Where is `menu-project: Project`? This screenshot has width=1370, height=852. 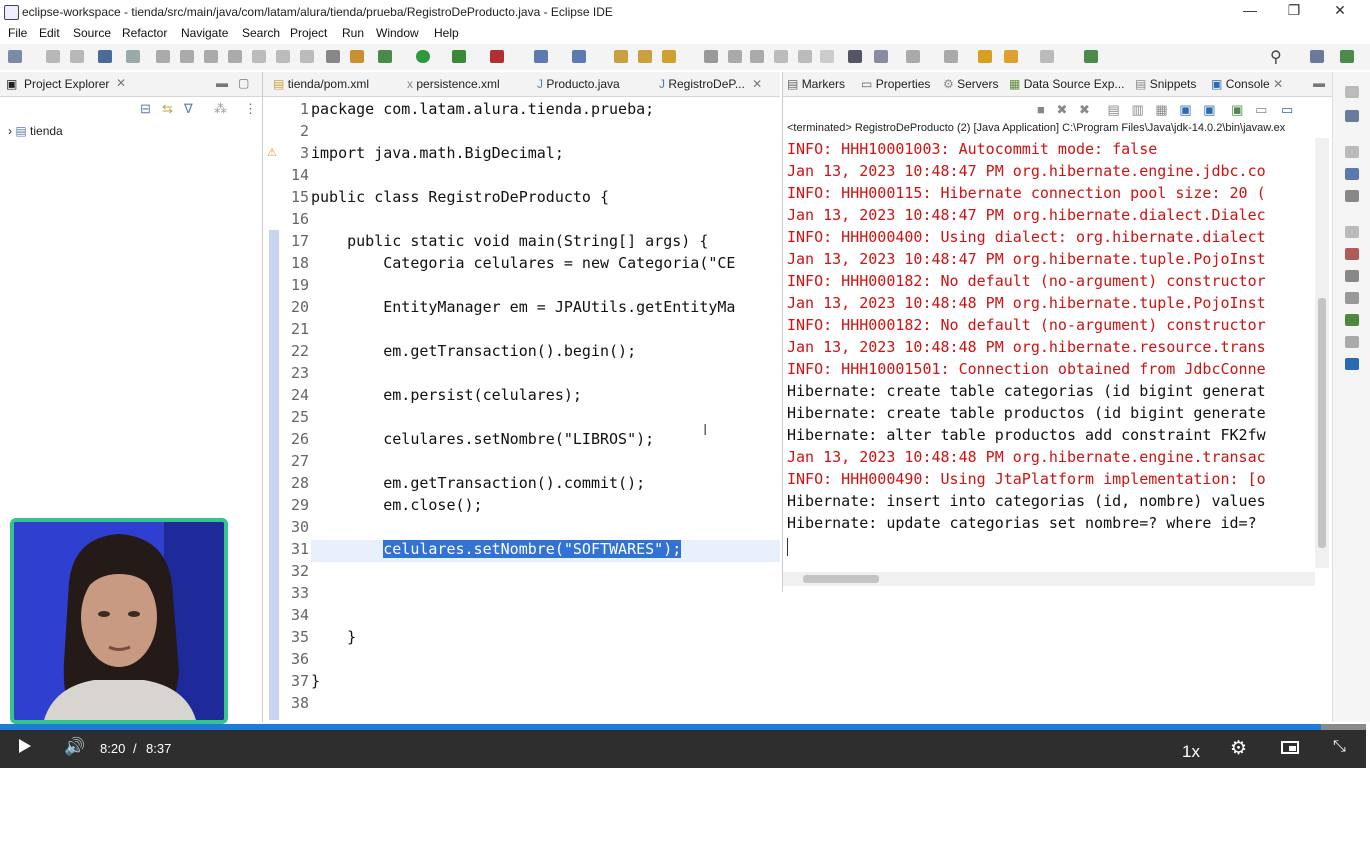 menu-project: Project is located at coordinates (308, 33).